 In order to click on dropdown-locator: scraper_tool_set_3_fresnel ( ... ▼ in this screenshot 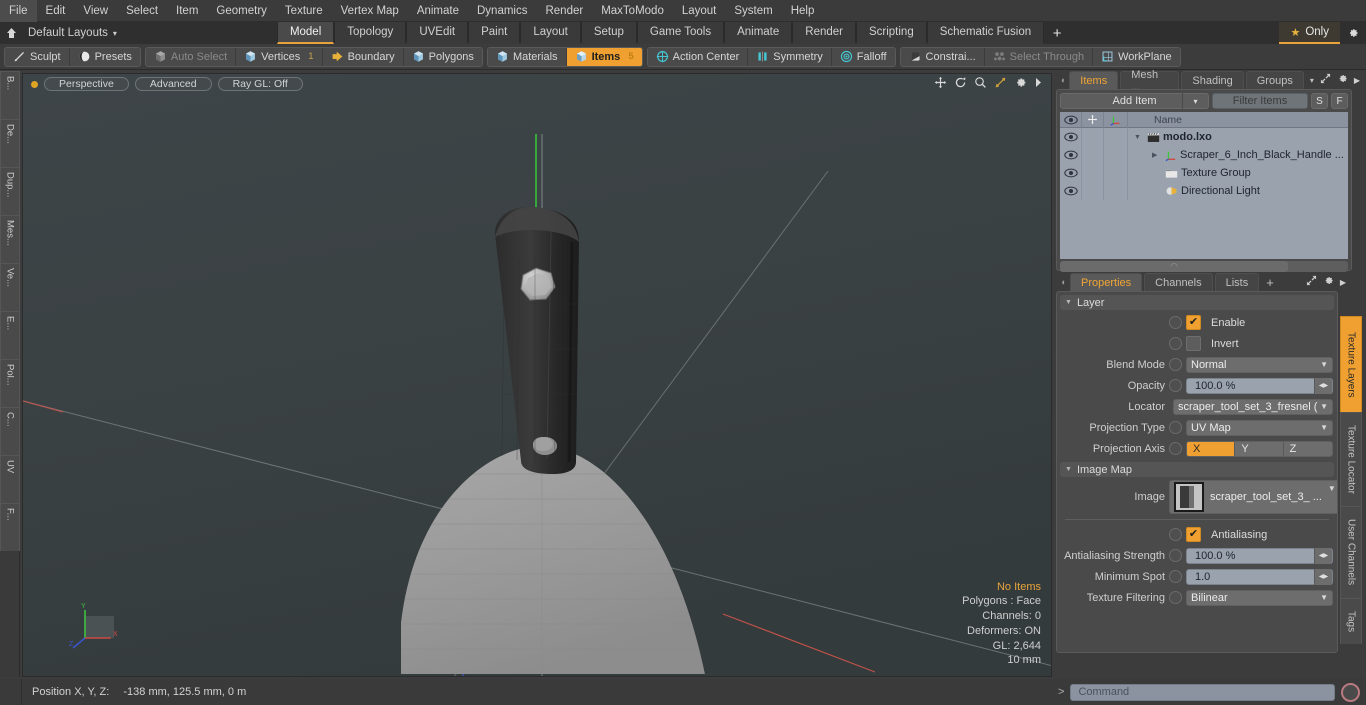, I will do `click(1253, 406)`.